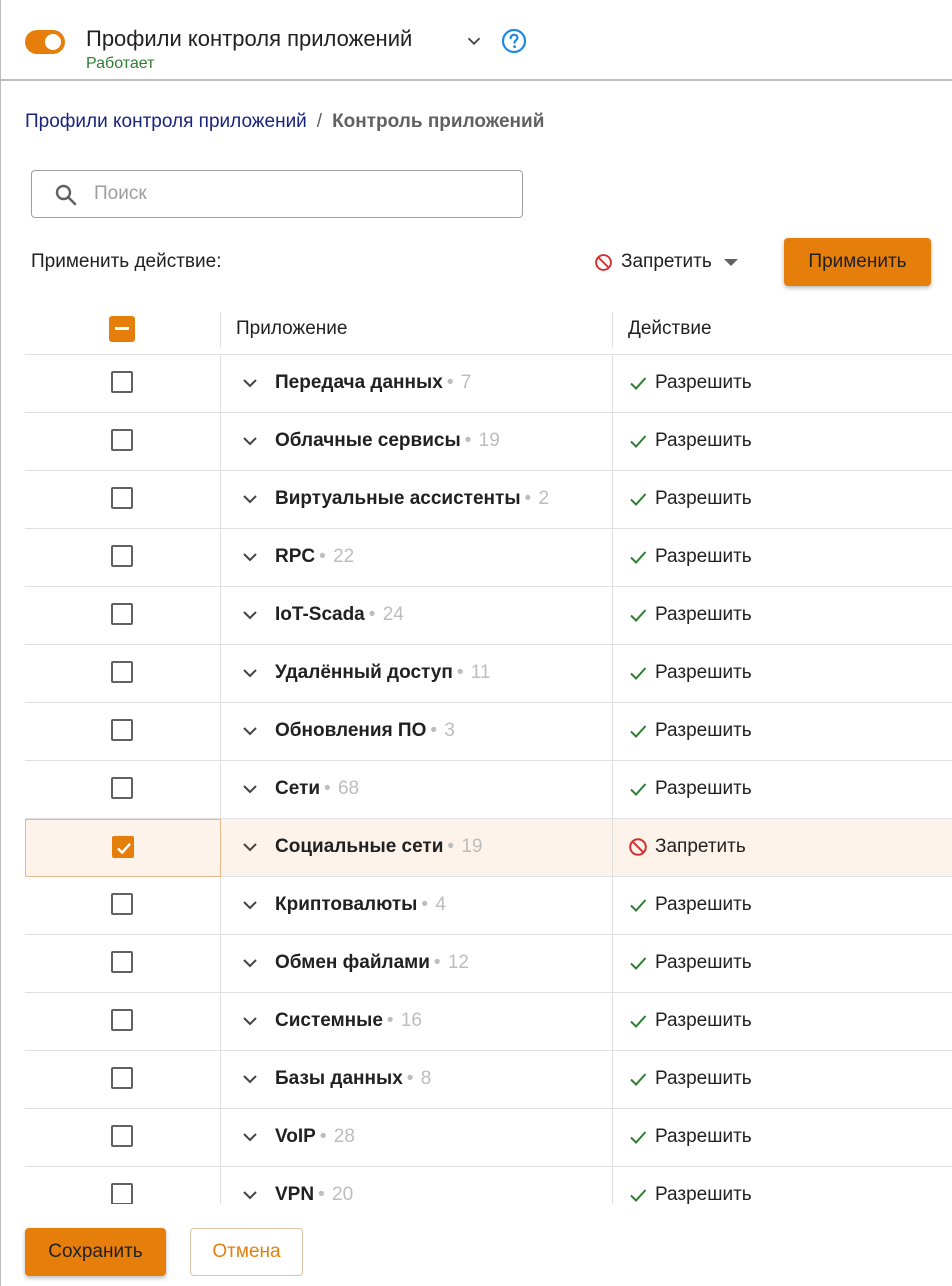 The width and height of the screenshot is (952, 1286). Describe the element at coordinates (472, 672) in the screenshot. I see `app-category-count: • 11` at that location.